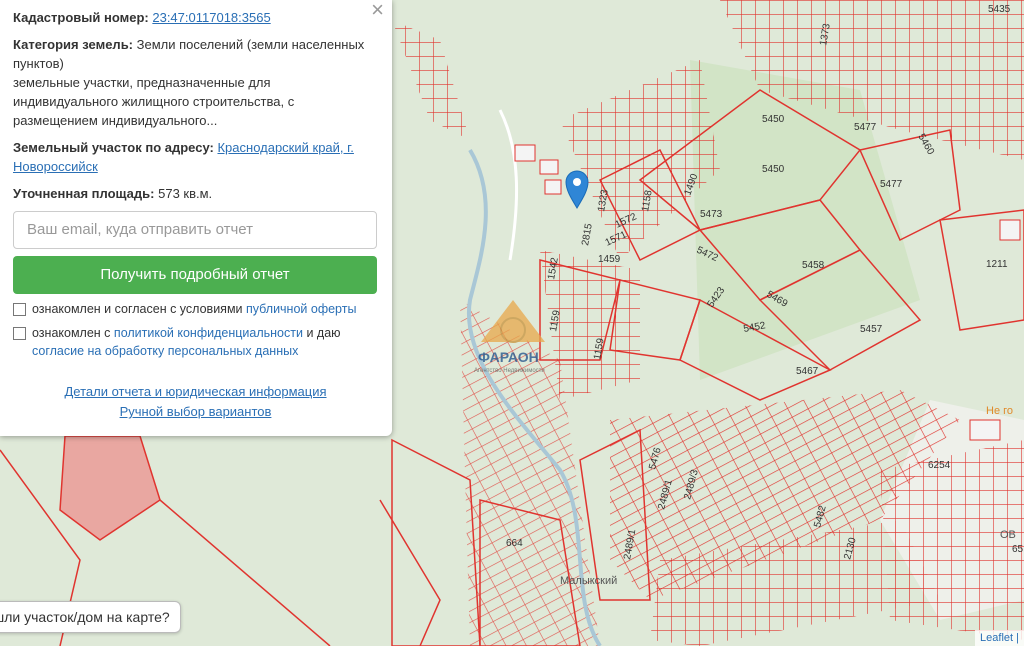 Image resolution: width=1024 pixels, height=646 pixels. Describe the element at coordinates (185, 193) in the screenshot. I see `area-value: 573 кв.м.` at that location.